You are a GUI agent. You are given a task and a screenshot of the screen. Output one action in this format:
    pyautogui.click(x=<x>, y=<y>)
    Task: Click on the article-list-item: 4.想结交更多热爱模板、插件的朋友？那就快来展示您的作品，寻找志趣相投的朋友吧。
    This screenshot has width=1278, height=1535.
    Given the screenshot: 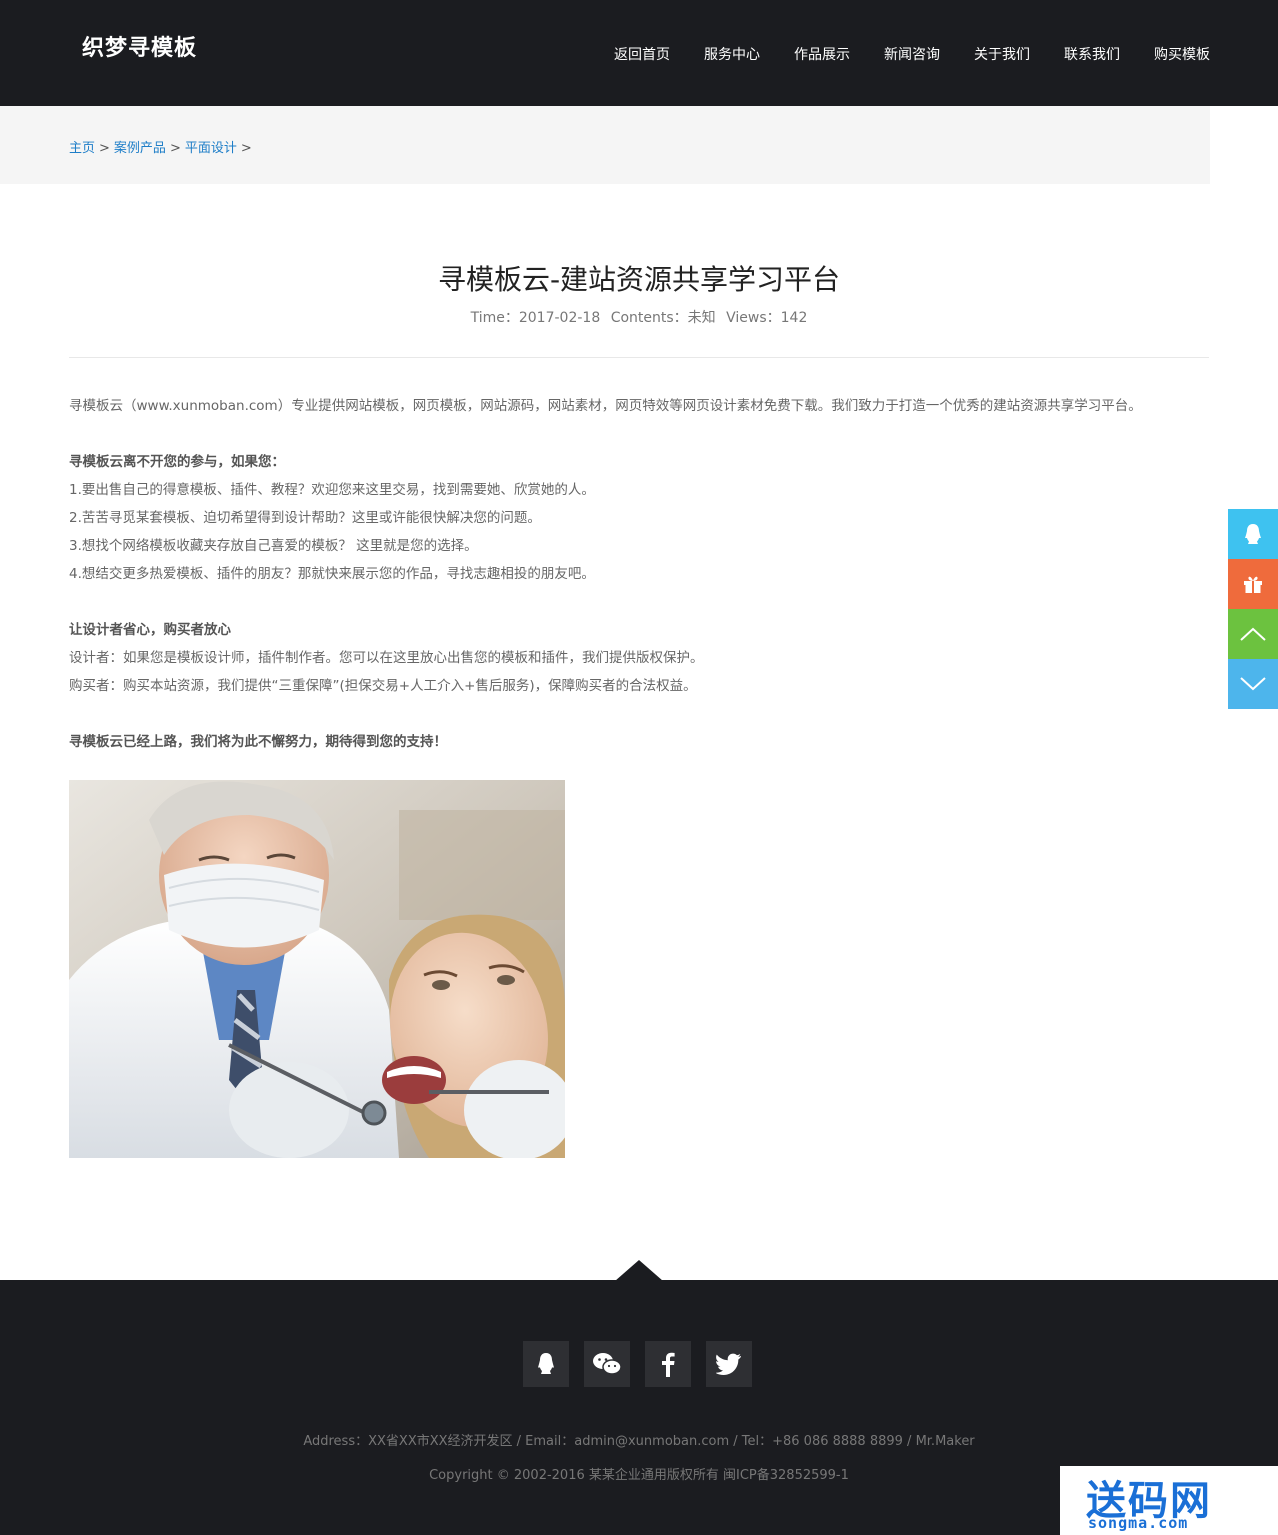 What is the action you would take?
    pyautogui.click(x=332, y=574)
    